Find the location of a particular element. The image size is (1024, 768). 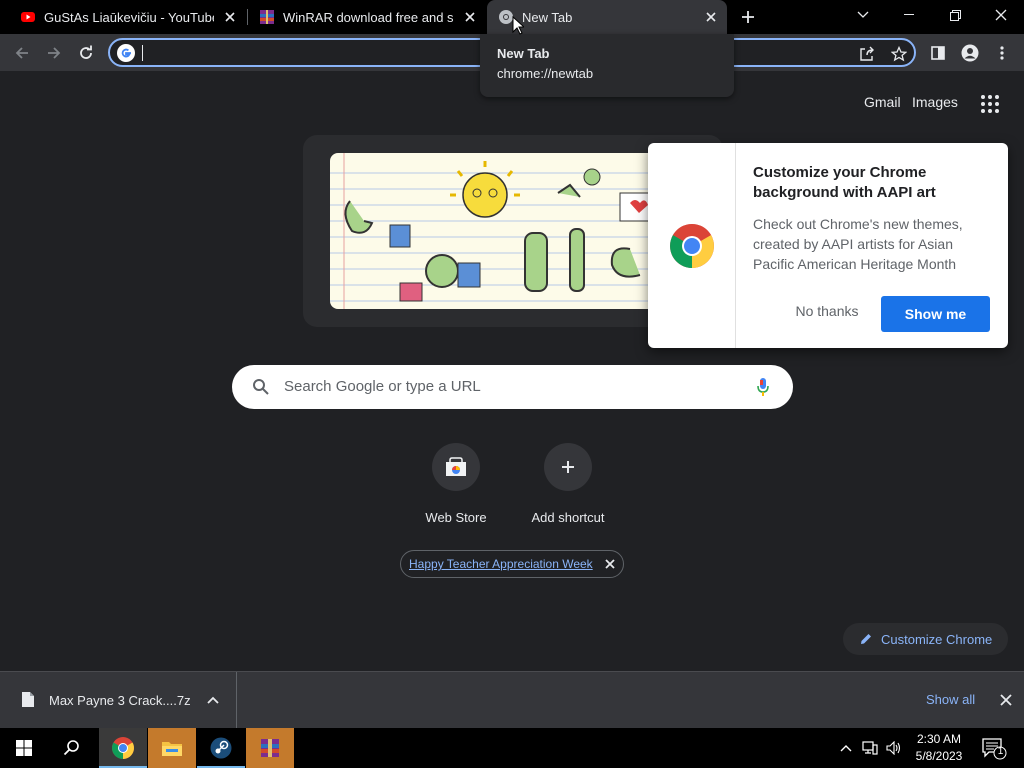

side-panel-button is located at coordinates (938, 53).